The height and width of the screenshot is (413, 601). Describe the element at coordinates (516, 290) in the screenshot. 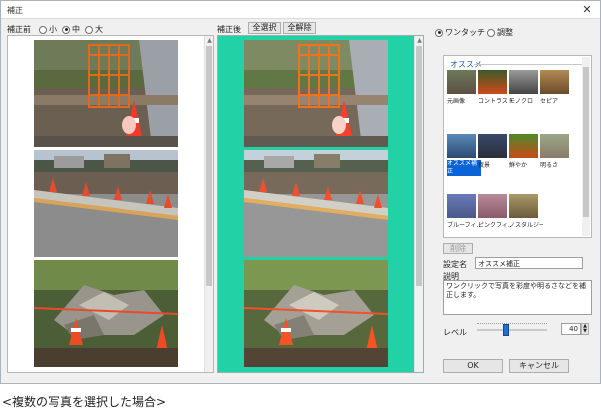

I see `description-text: ワンクリックで写真を彩度や明るさなどを補正します。` at that location.